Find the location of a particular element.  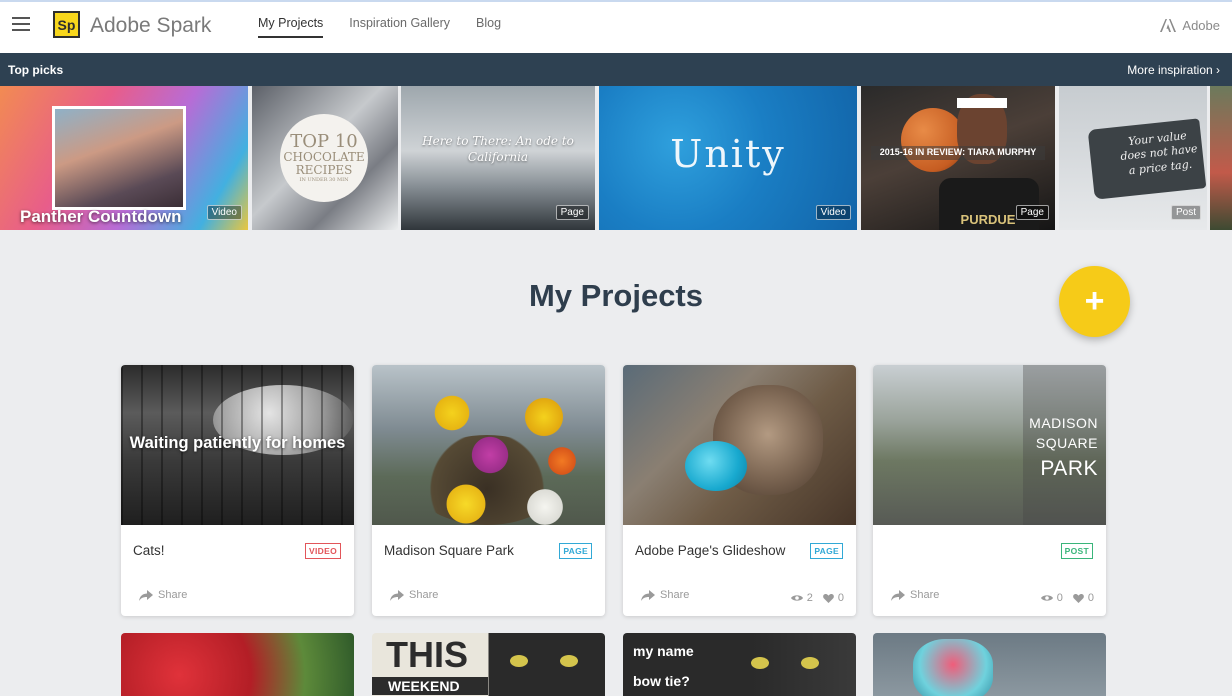

project-card: Madison Square Park PAGE Share is located at coordinates (488, 490).